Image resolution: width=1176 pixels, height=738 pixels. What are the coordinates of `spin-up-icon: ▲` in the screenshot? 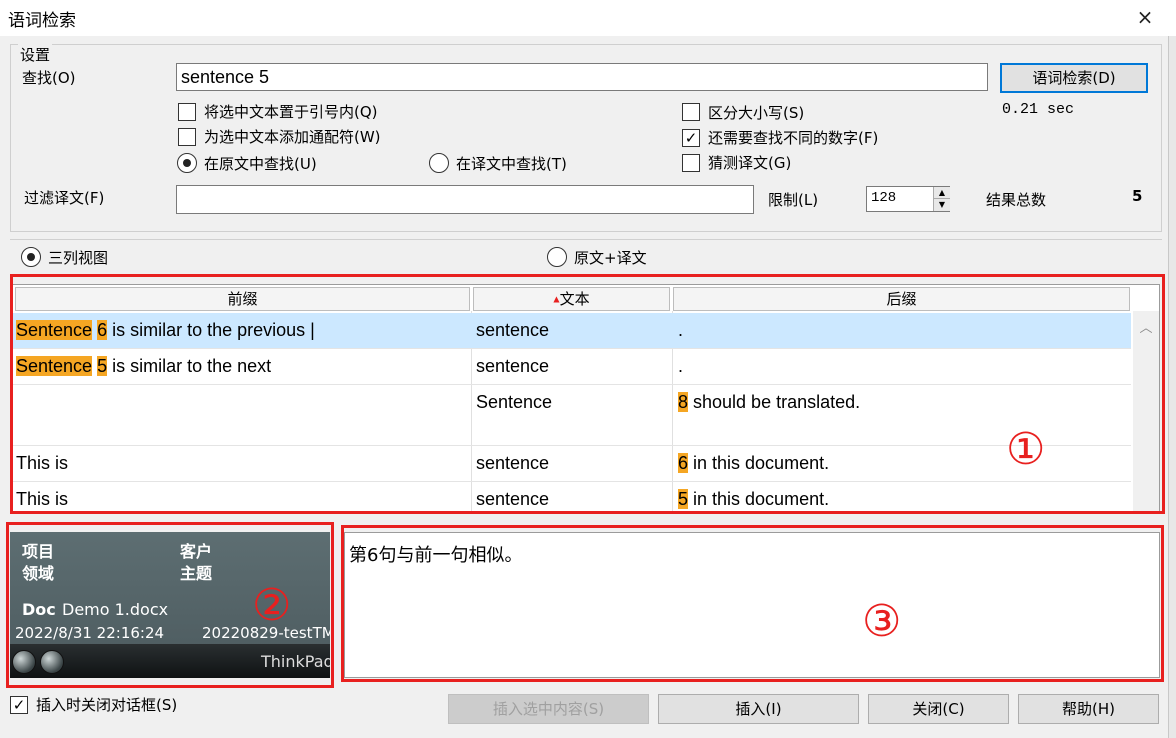 It's located at (942, 193).